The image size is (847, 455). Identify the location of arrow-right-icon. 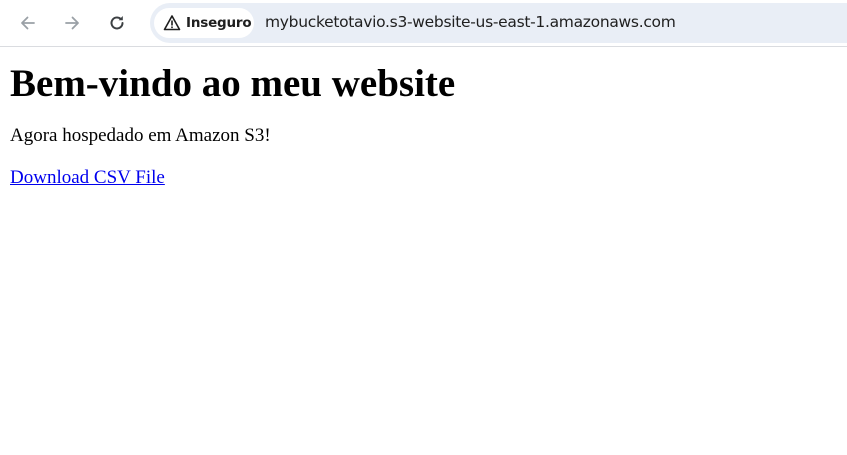
(72, 23).